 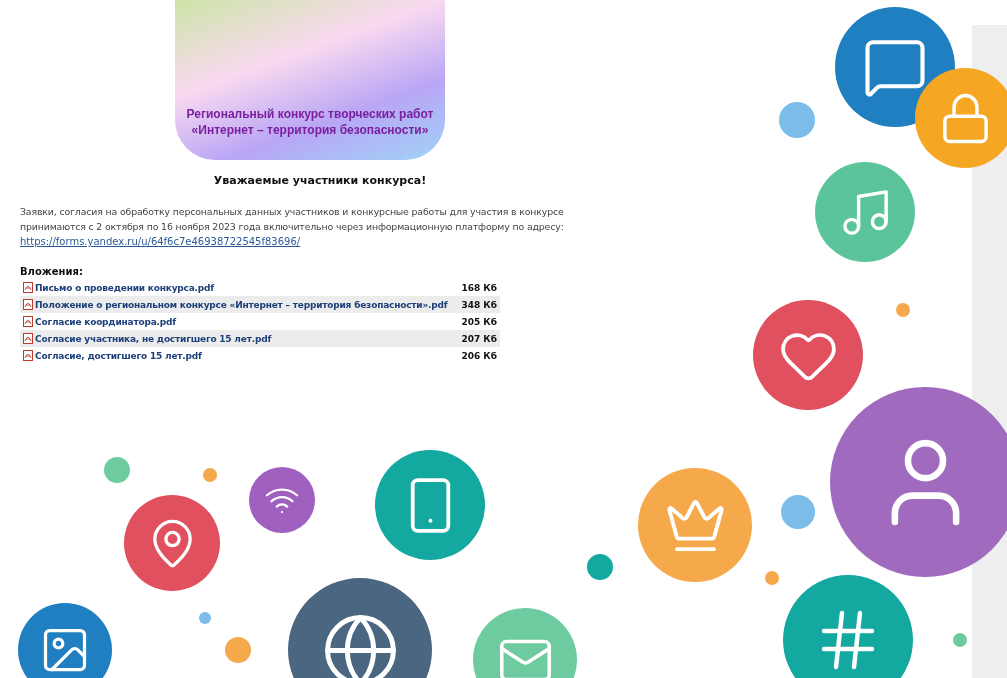 What do you see at coordinates (248, 338) in the screenshot?
I see `attachment-link: Согласие участника, не достигшего 15 лет.pdf` at bounding box center [248, 338].